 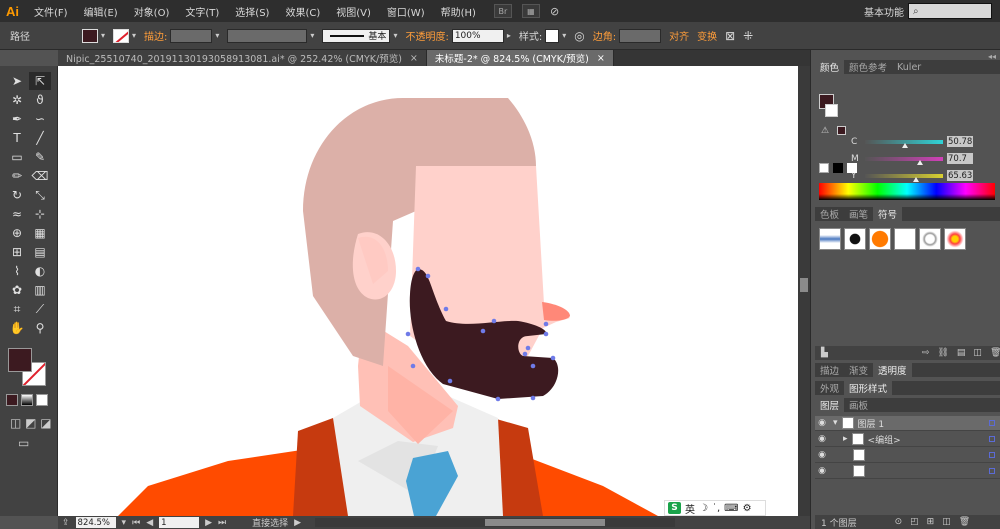 I want to click on menu-object: 对象(O), so click(x=152, y=11).